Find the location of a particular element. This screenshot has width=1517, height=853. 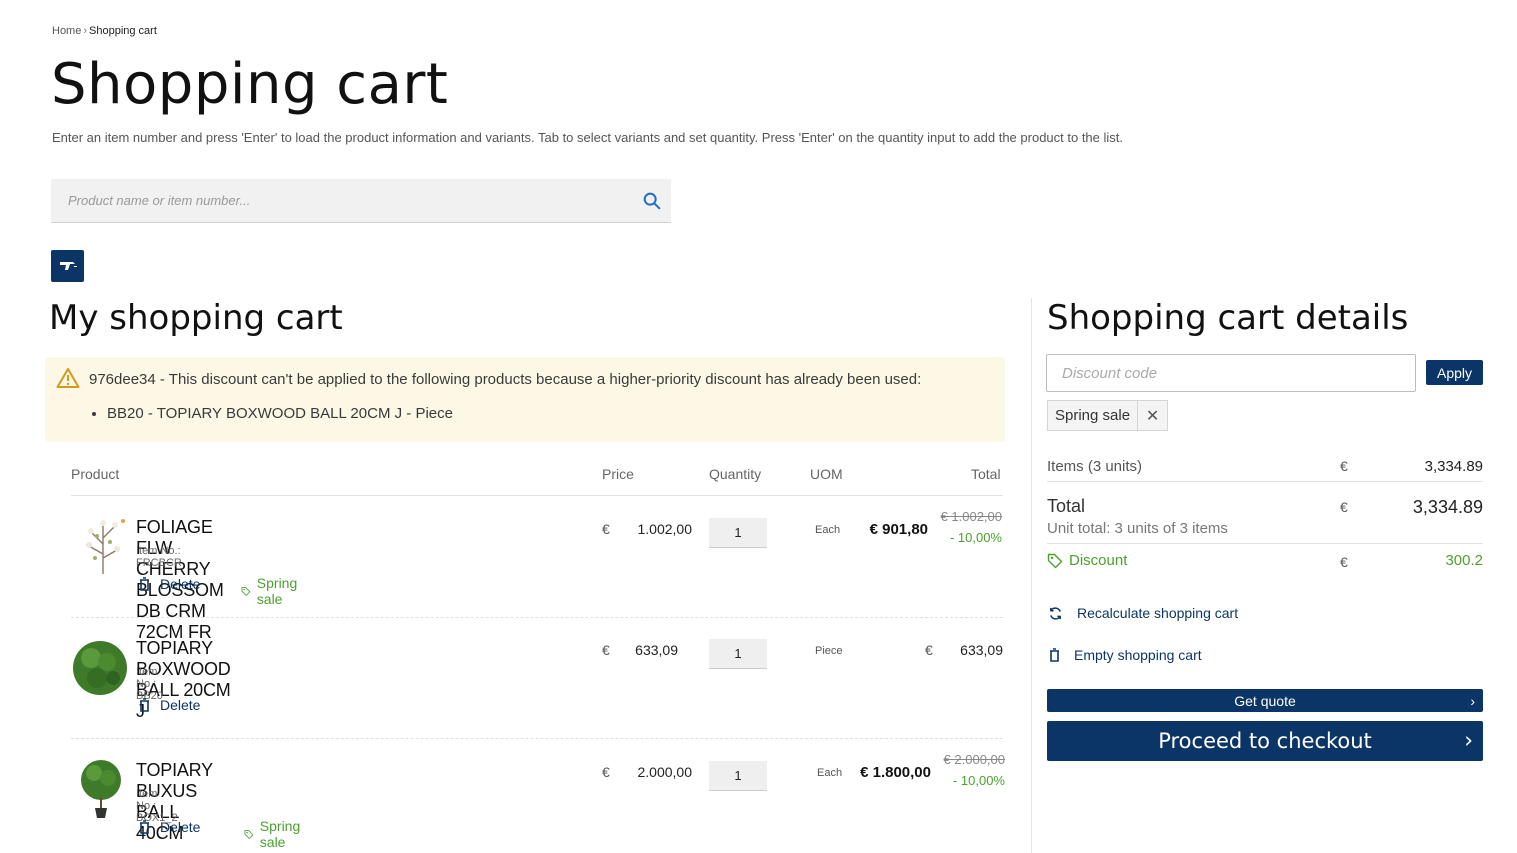

applied-discount-label: Spring sale is located at coordinates (1093, 415).